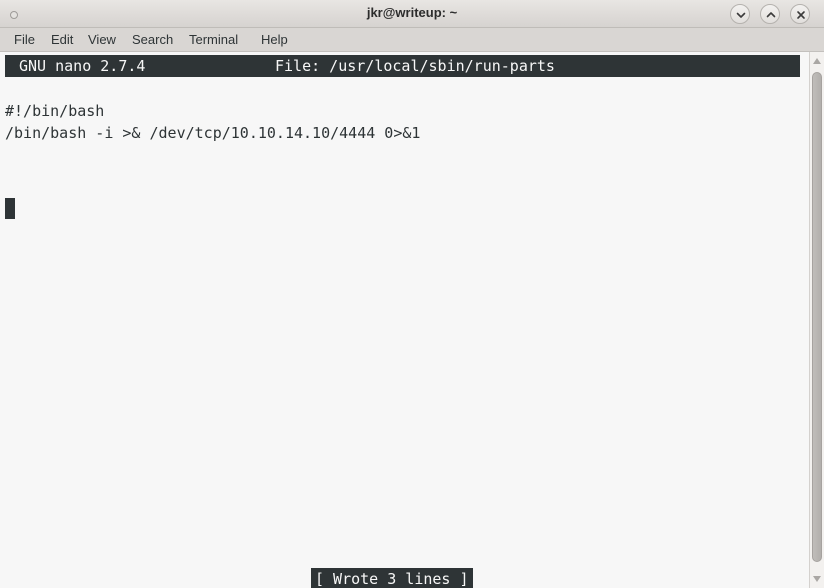  Describe the element at coordinates (817, 317) in the screenshot. I see `scrollbar-thumb` at that location.